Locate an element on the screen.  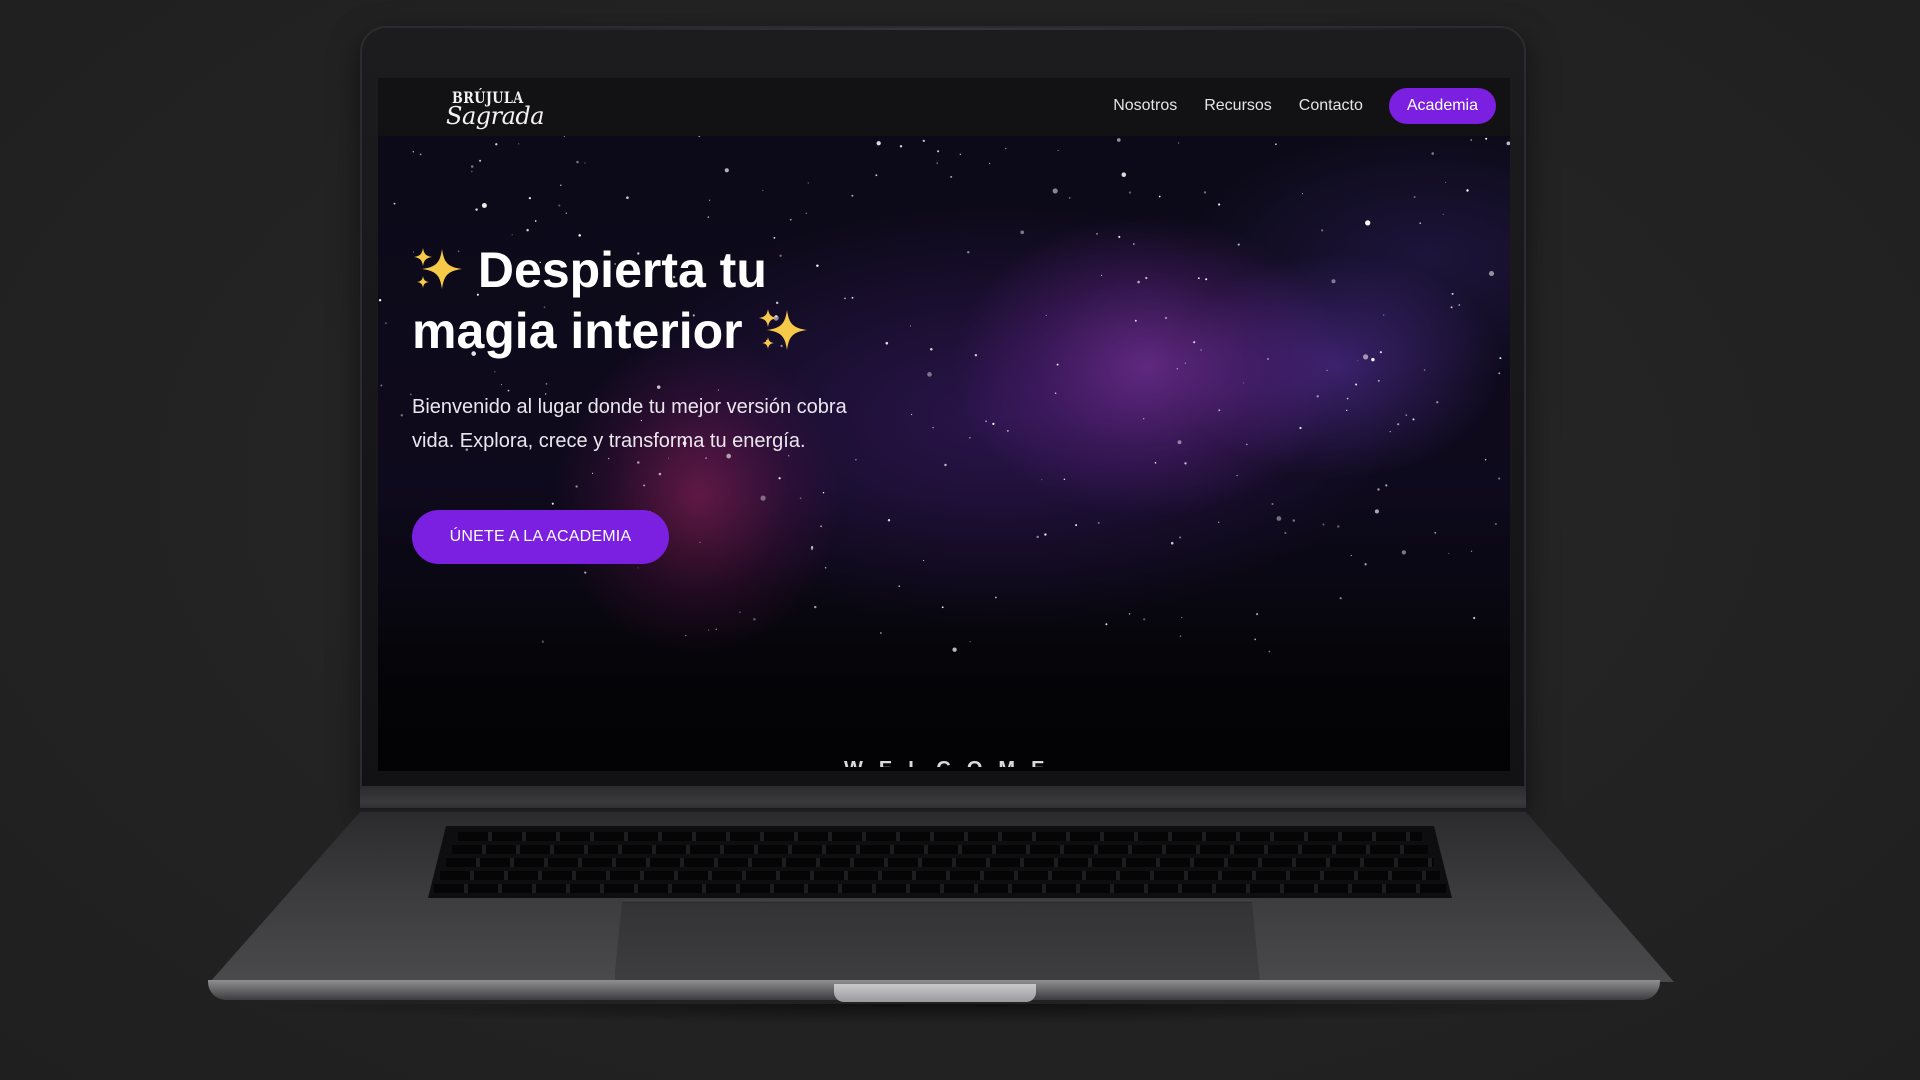
laptop-lid-notch is located at coordinates (935, 993).